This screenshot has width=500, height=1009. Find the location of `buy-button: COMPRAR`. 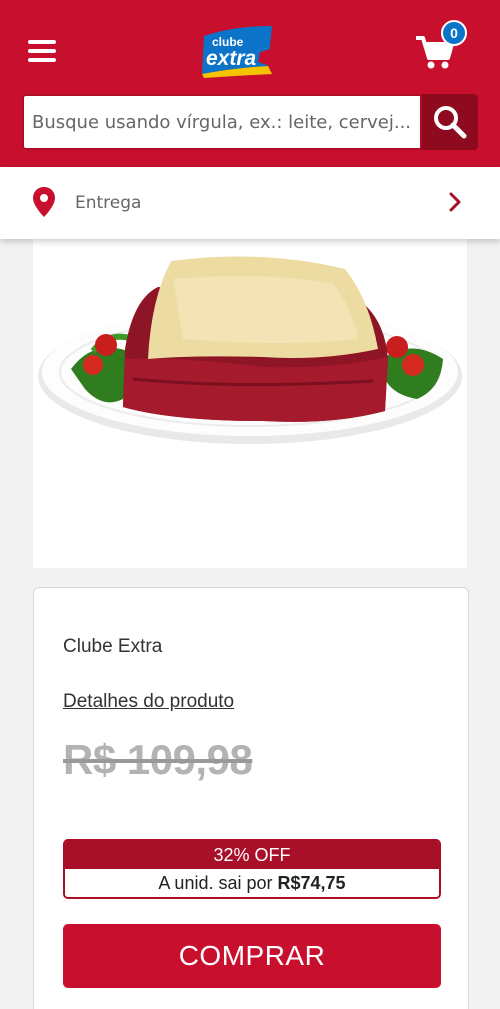

buy-button: COMPRAR is located at coordinates (252, 956).